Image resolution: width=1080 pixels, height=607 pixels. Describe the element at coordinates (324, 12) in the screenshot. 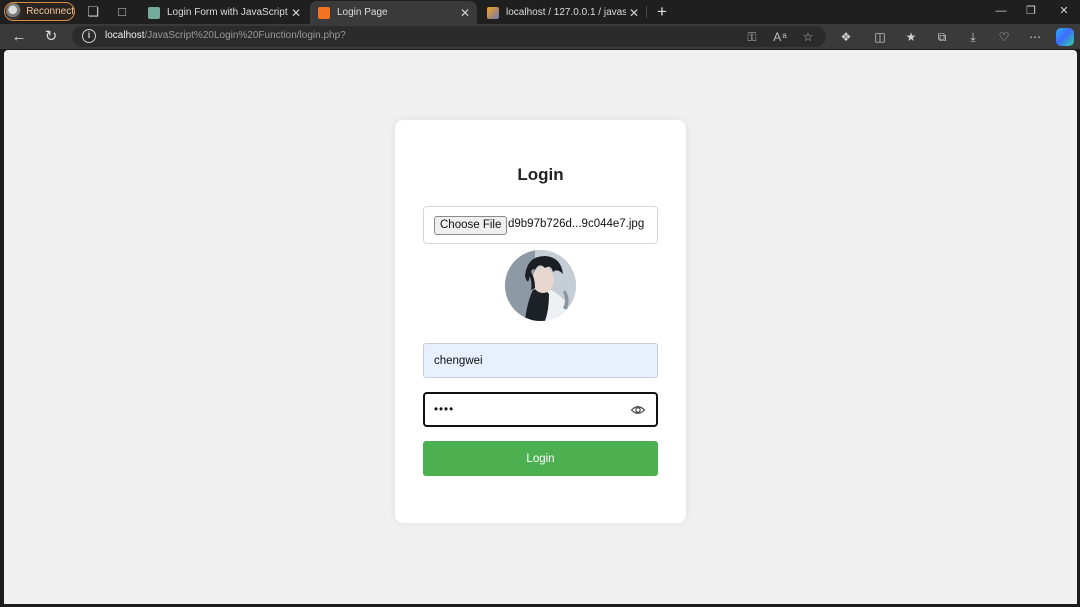

I see `xampp-icon` at that location.